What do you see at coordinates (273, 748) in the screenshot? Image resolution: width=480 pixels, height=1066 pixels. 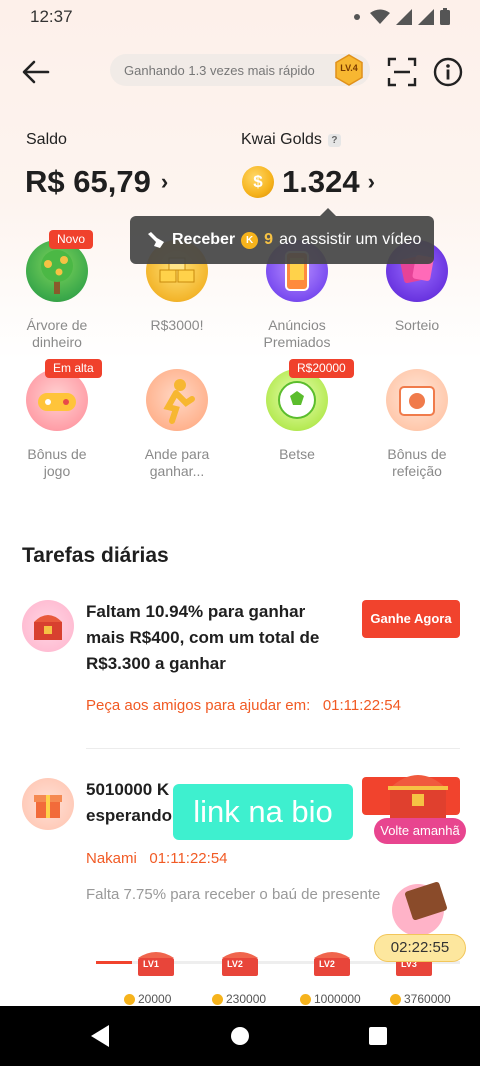 I see `divider` at bounding box center [273, 748].